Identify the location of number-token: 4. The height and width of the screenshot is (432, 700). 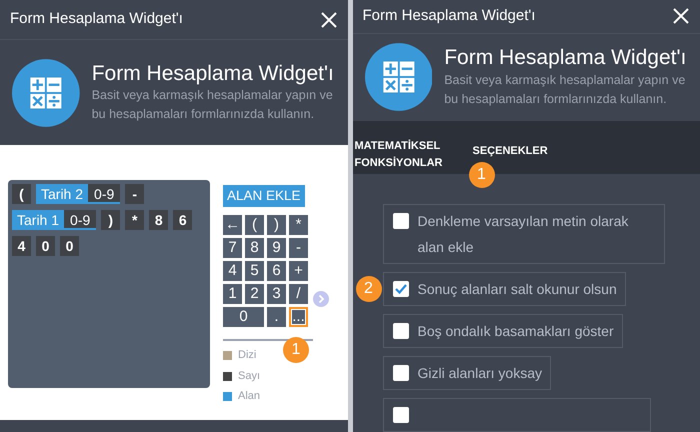
(21, 246).